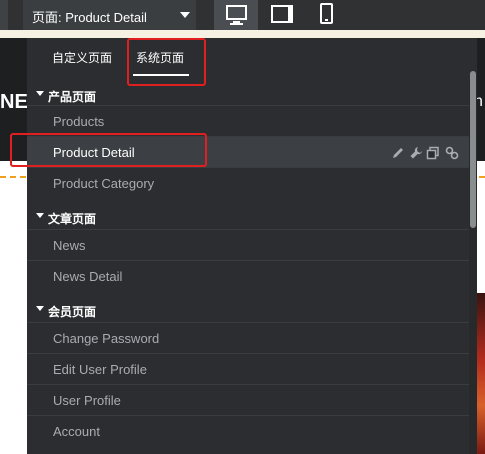  I want to click on list-item-label: Account, so click(76, 431).